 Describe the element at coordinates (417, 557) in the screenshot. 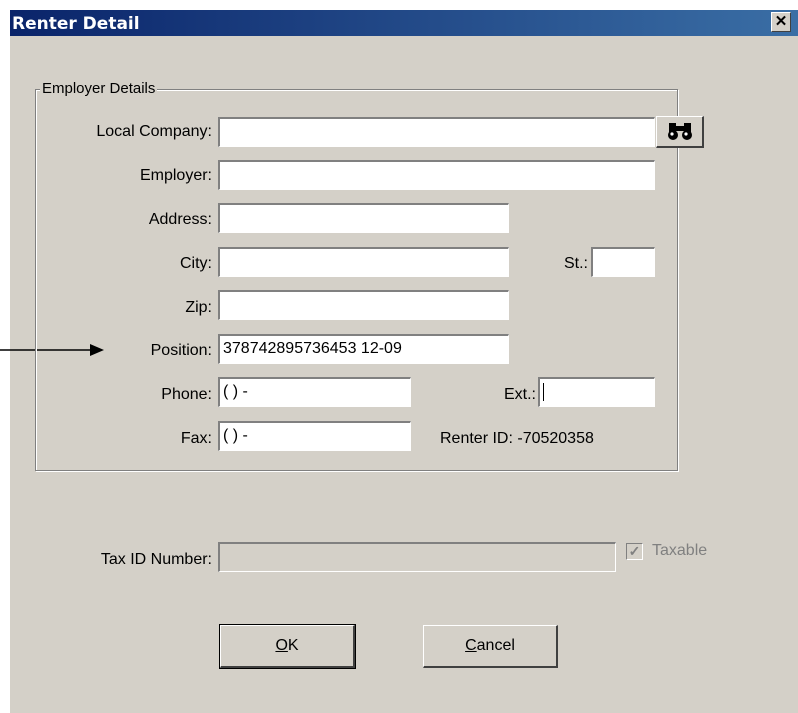

I see `tax-id-input` at that location.